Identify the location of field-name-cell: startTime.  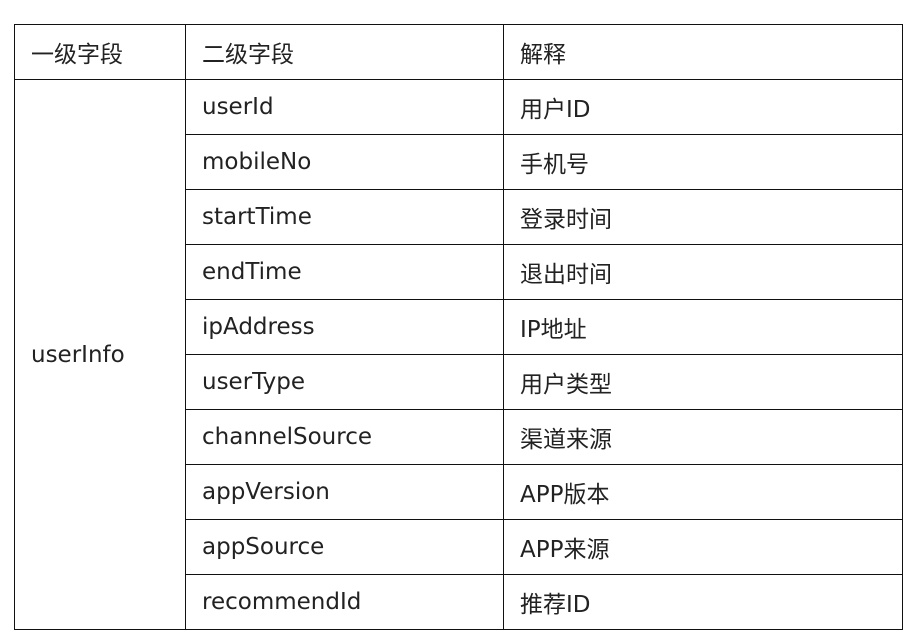
(344, 217).